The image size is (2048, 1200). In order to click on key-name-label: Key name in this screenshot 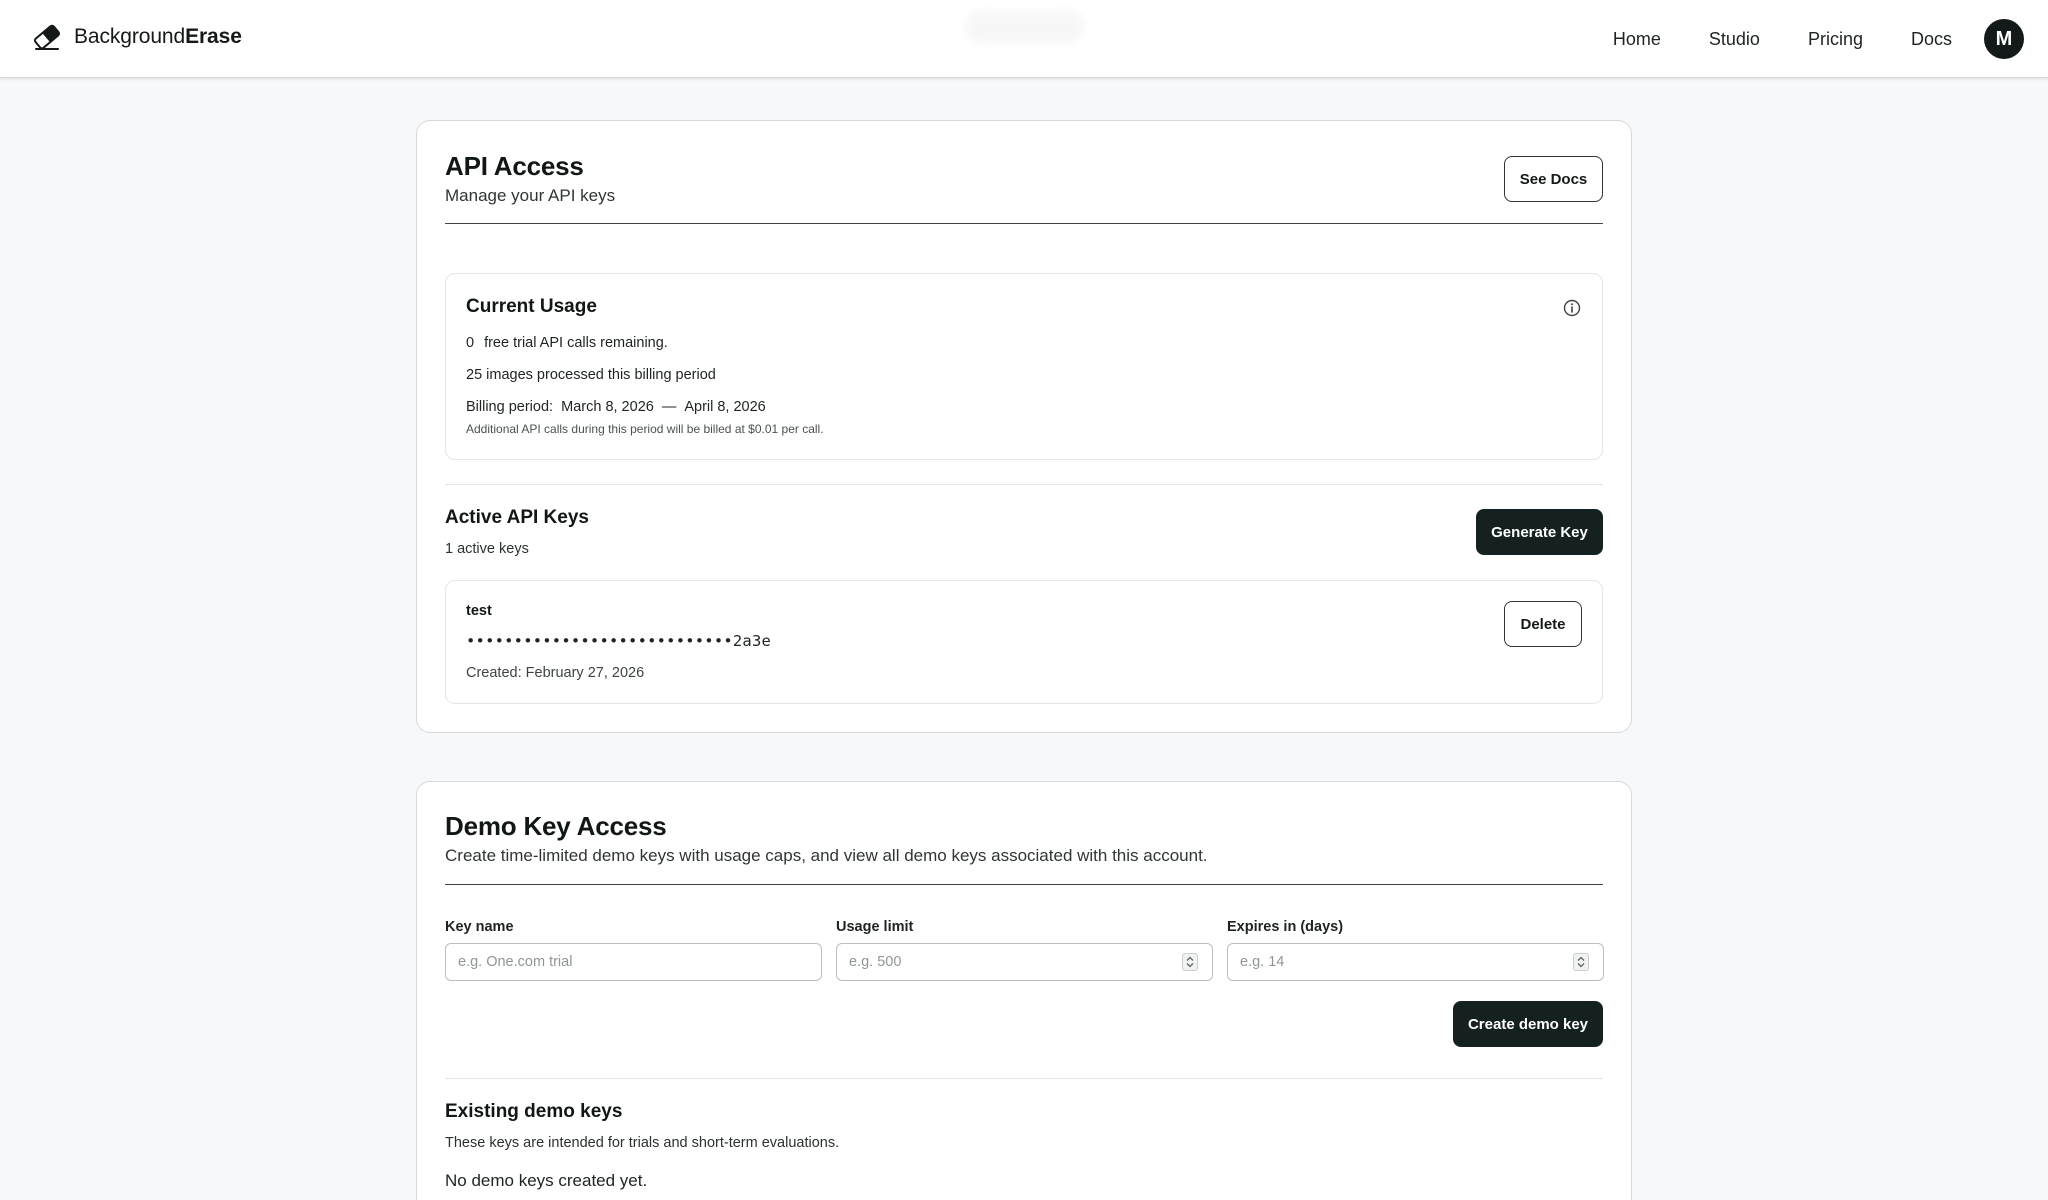, I will do `click(479, 927)`.